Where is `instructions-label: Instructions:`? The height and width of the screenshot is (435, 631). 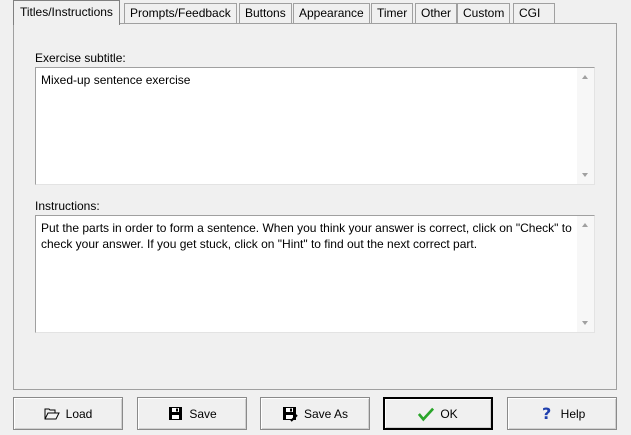
instructions-label: Instructions: is located at coordinates (67, 206).